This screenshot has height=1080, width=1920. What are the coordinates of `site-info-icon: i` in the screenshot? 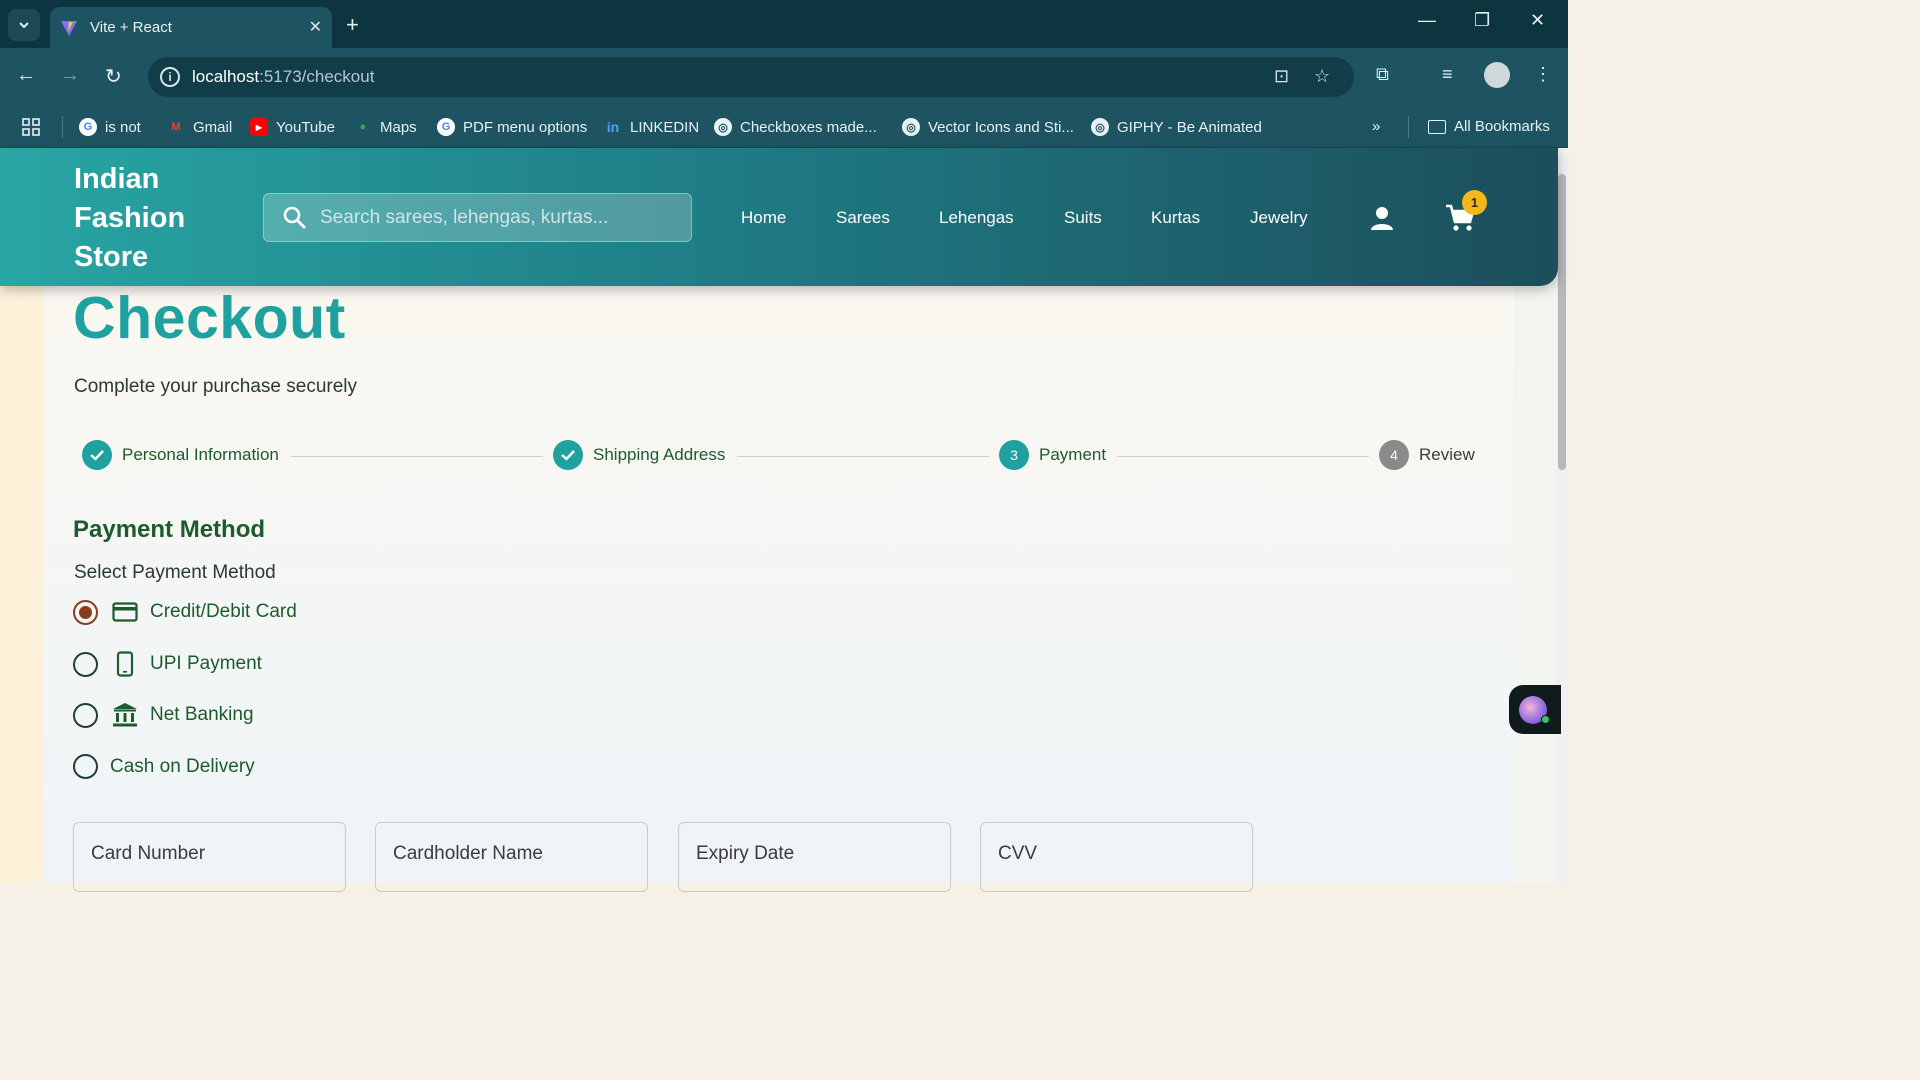 It's located at (170, 77).